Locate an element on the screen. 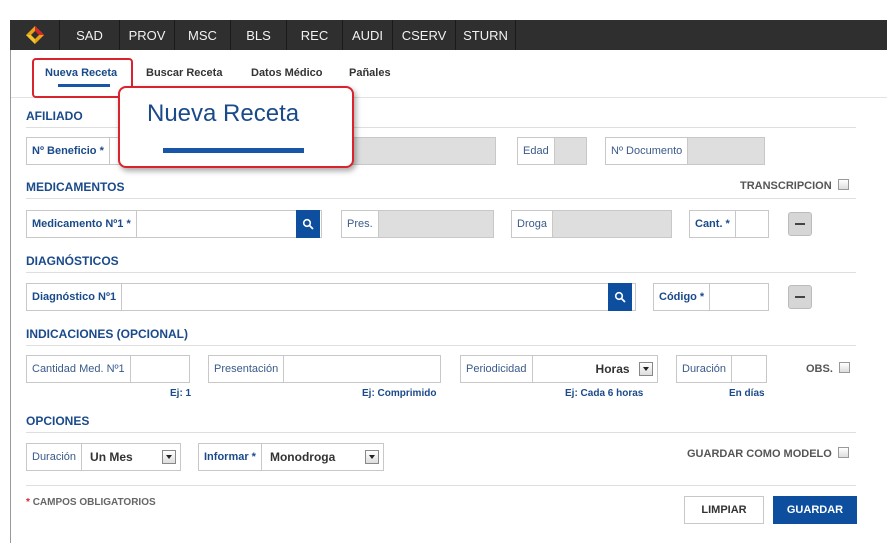 Image resolution: width=887 pixels, height=543 pixels. nav-item-rec: REC is located at coordinates (315, 35).